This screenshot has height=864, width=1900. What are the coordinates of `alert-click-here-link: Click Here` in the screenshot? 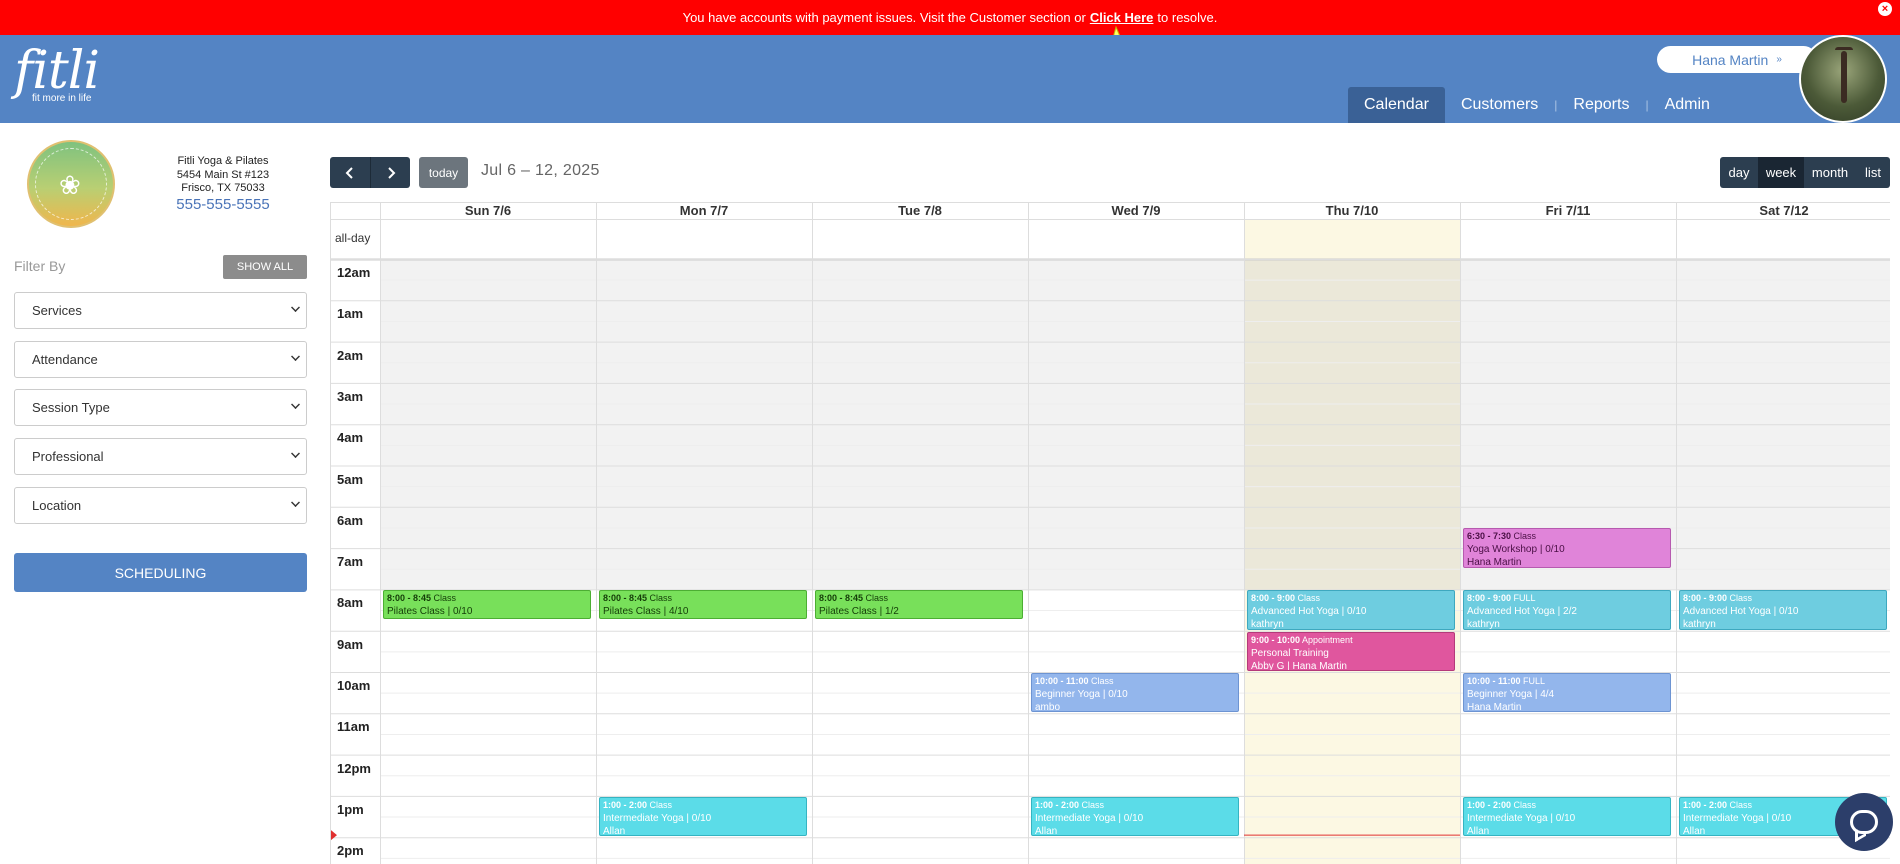 It's located at (1122, 17).